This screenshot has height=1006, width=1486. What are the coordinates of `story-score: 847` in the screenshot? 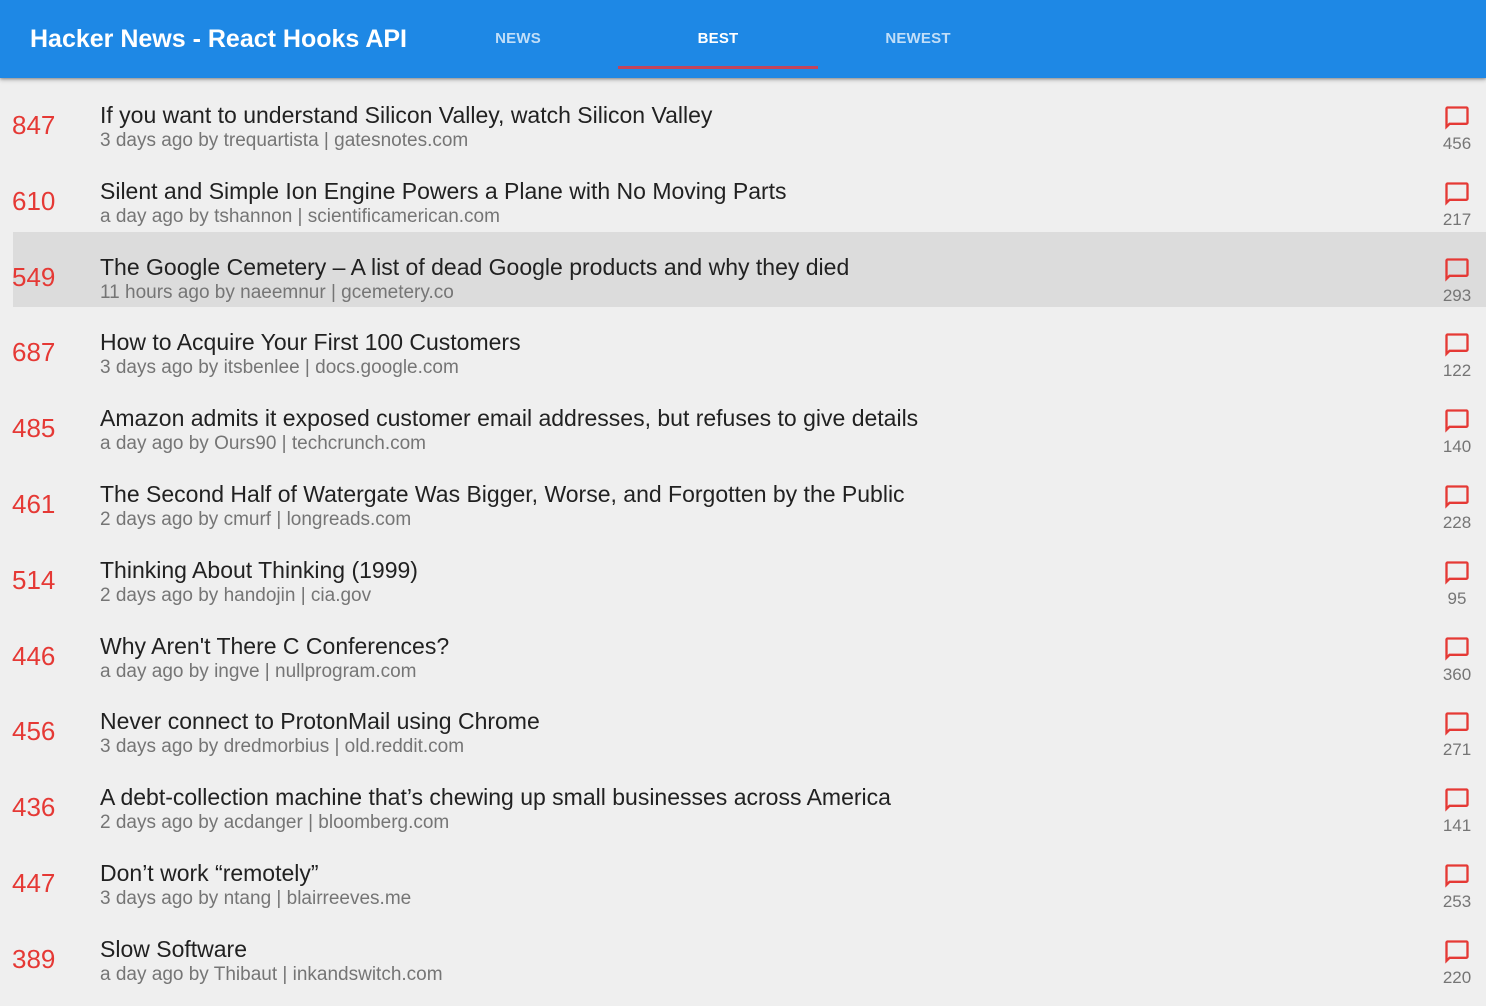 It's located at (34, 125).